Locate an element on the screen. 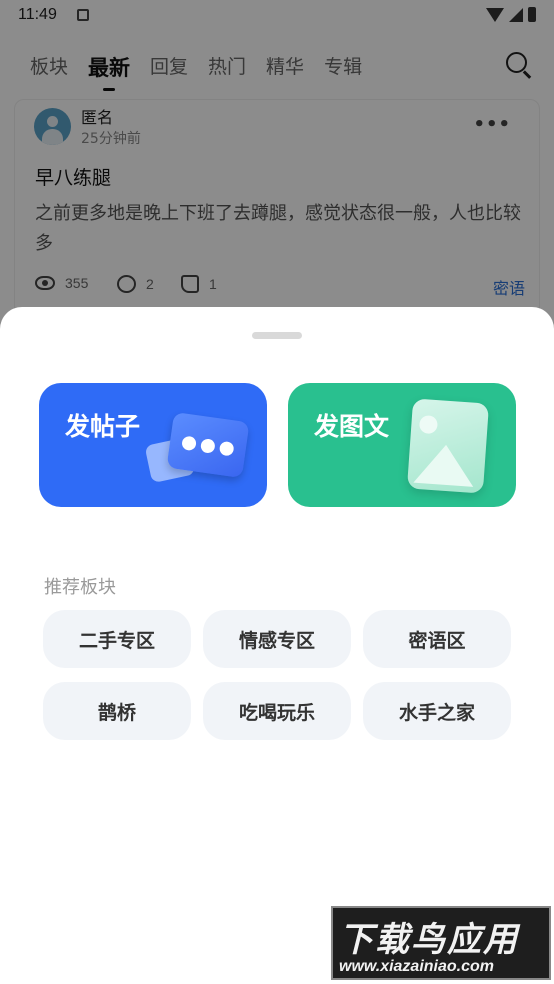 The width and height of the screenshot is (554, 984). new-image-post-button: 发图文 is located at coordinates (402, 445).